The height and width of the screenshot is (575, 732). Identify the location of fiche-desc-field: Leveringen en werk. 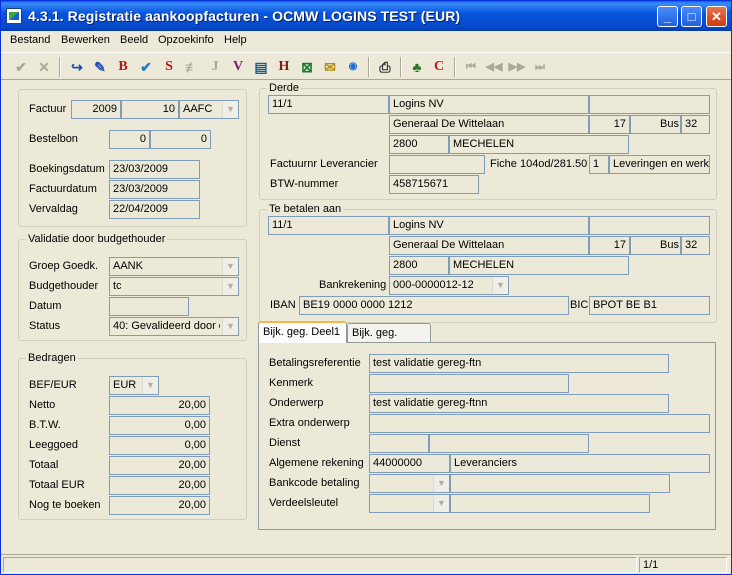
(659, 164).